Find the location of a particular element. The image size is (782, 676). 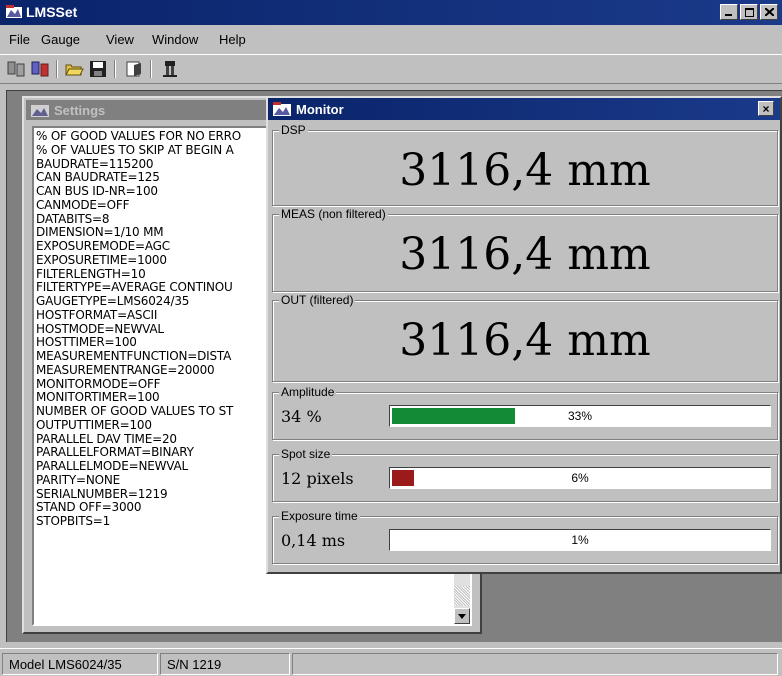

exposure-time-percent: 1% is located at coordinates (580, 540).